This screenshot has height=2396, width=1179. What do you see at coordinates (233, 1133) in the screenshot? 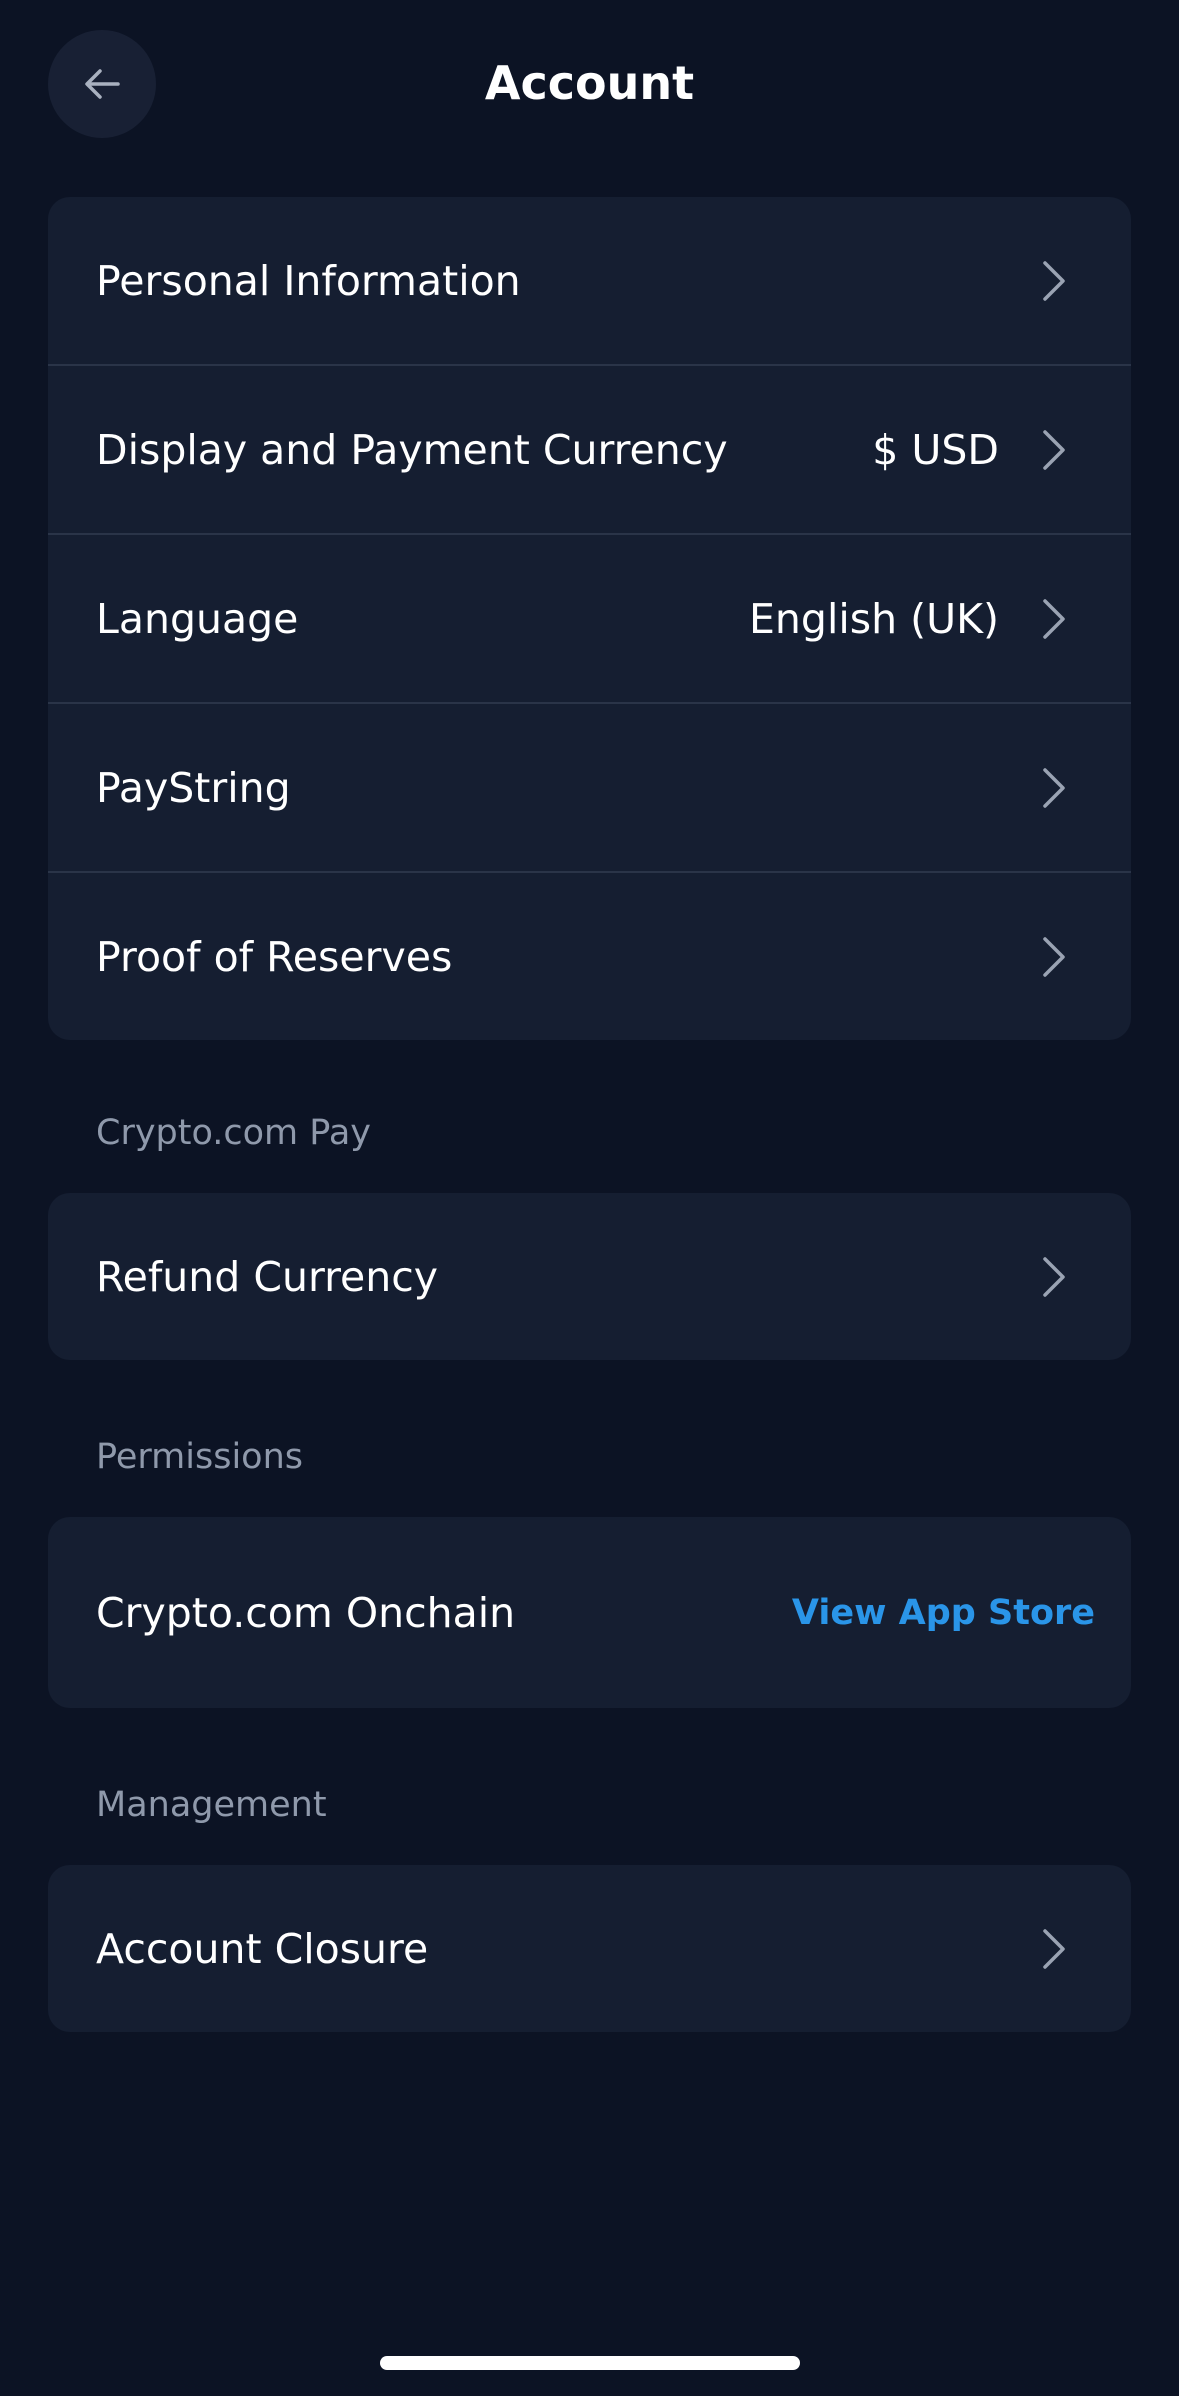
I see `section-label-crypto-pay: Crypto.com Pay` at bounding box center [233, 1133].